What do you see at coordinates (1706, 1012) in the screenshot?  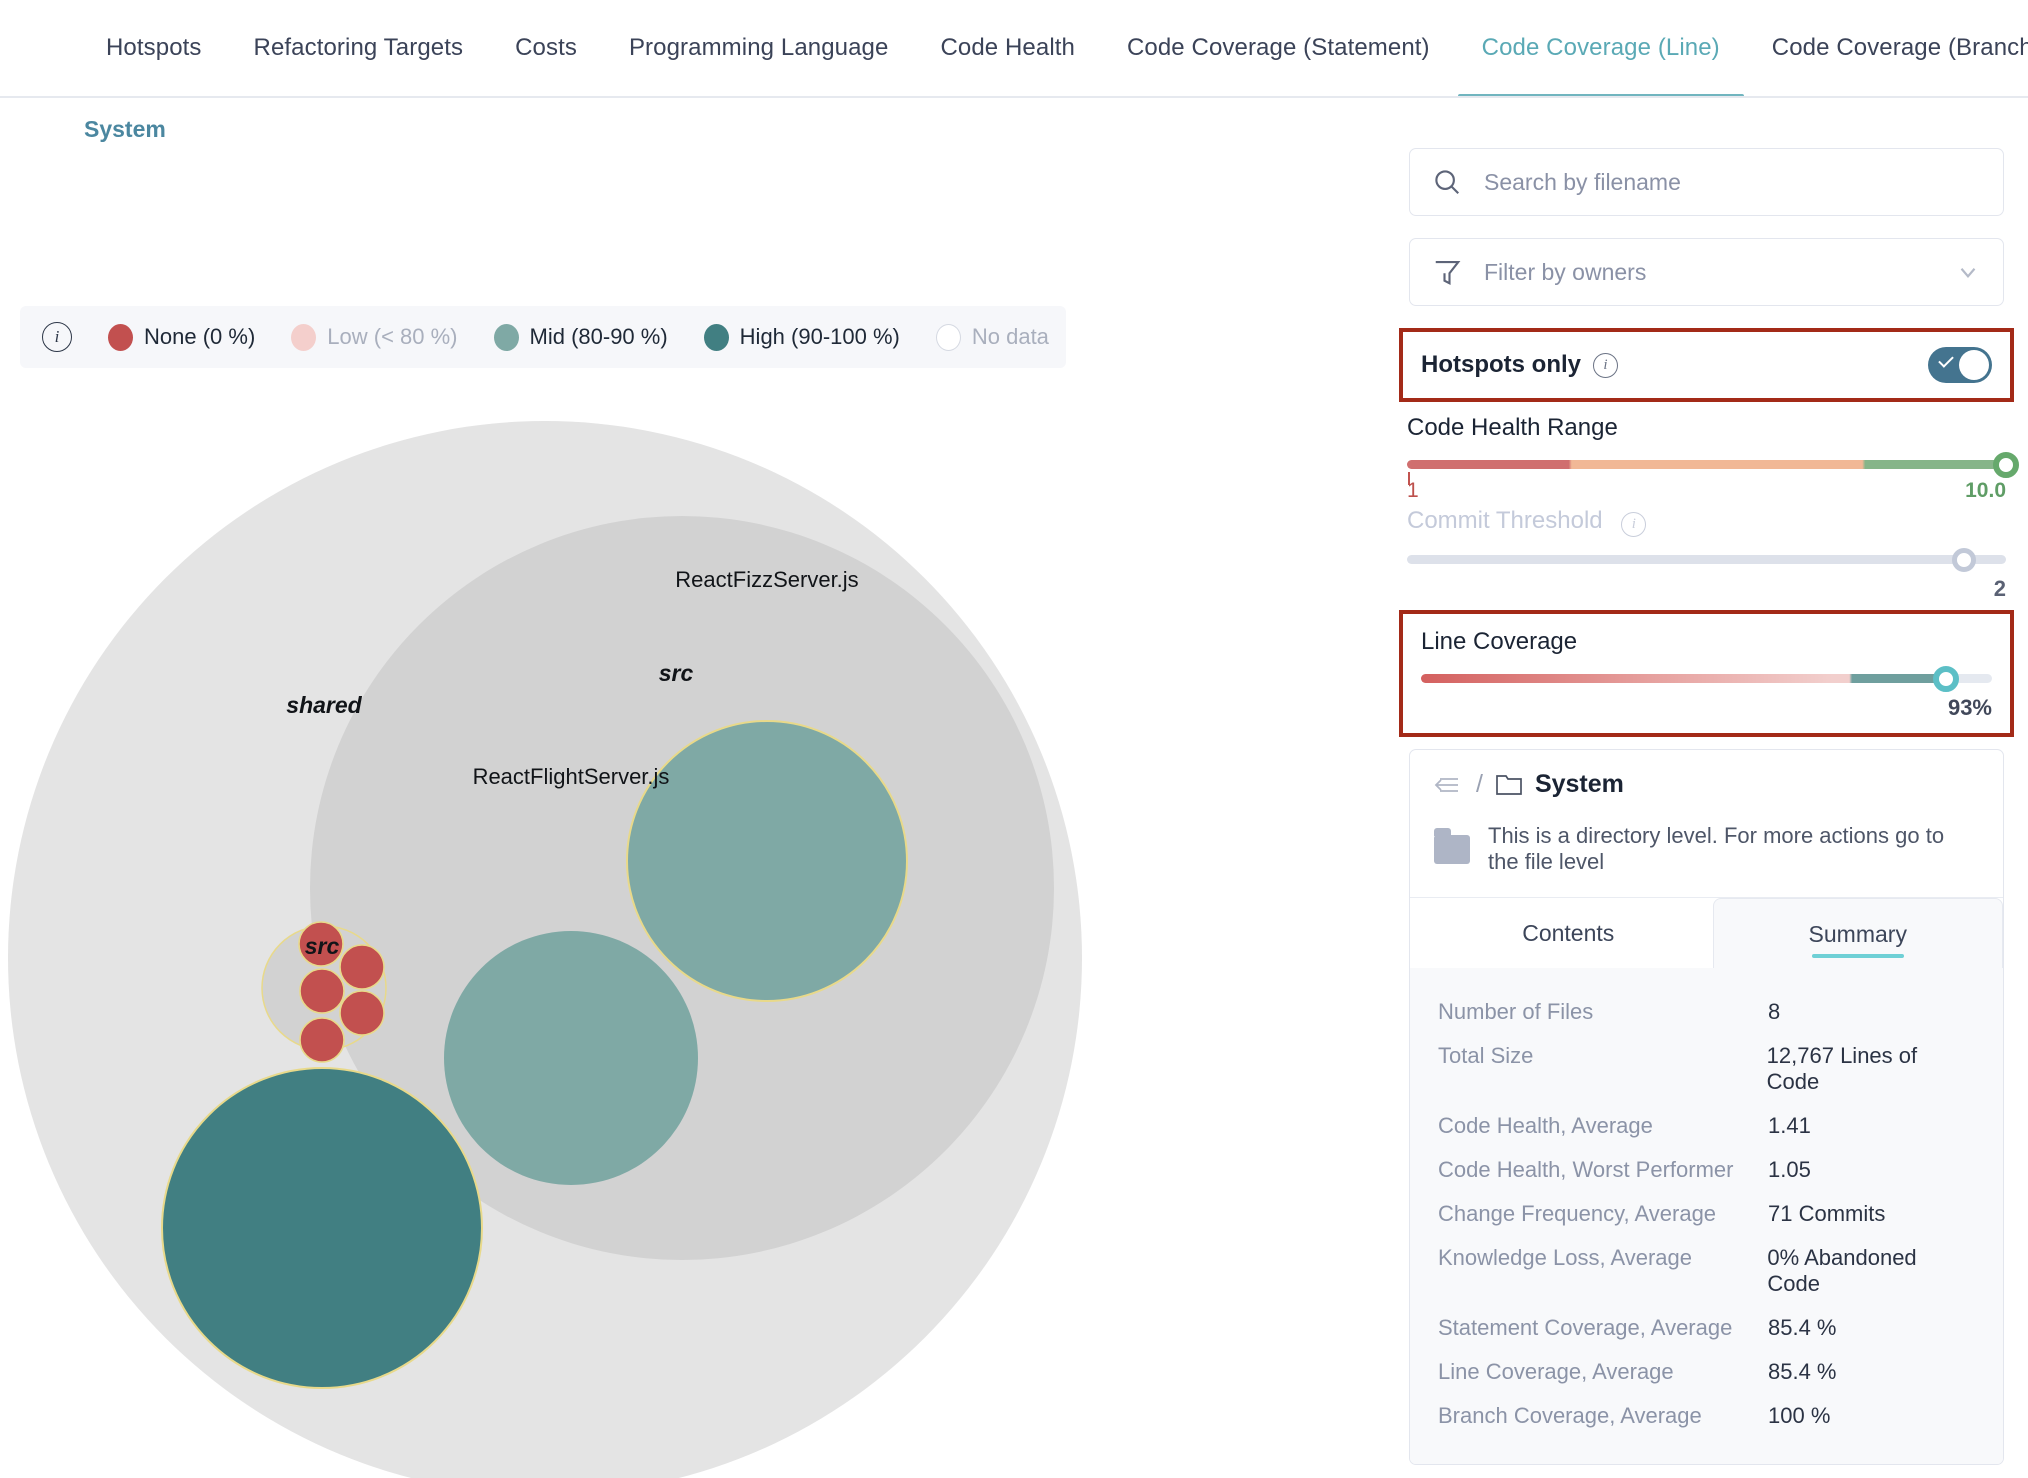 I see `table-row: Number of Files 8` at bounding box center [1706, 1012].